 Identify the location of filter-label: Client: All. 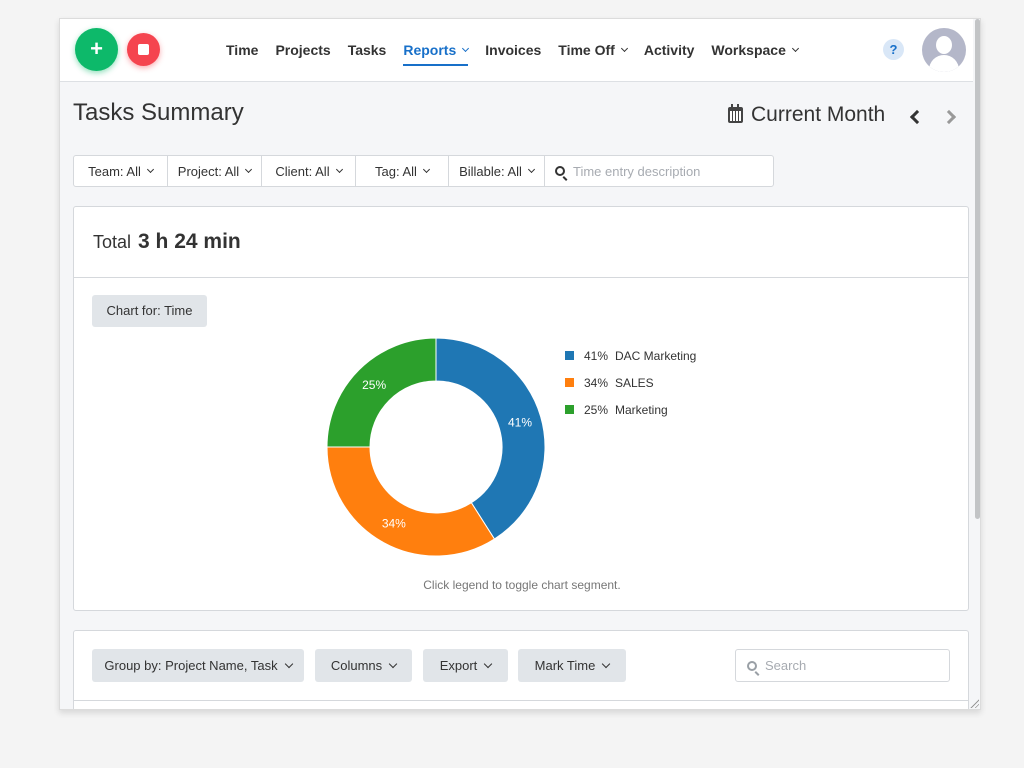
(302, 171).